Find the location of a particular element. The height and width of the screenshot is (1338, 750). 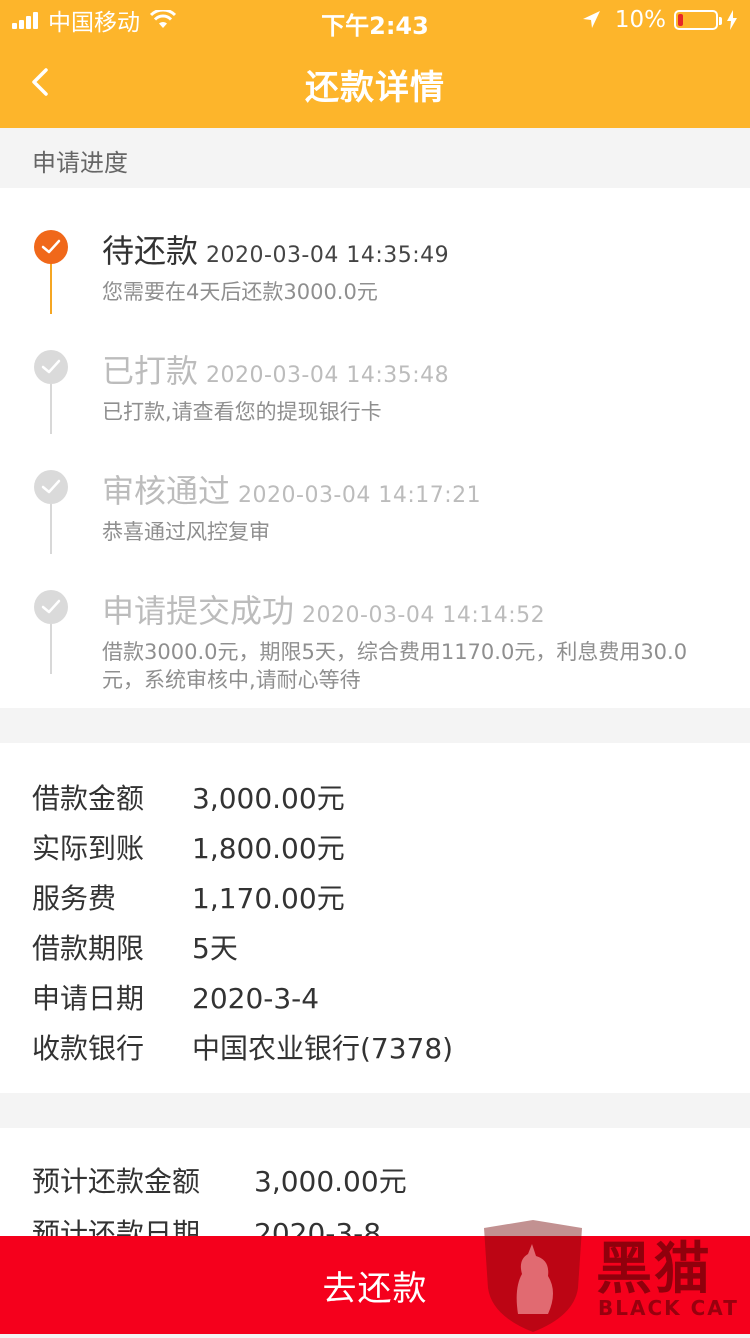

step-title: 审核通过 is located at coordinates (166, 491).